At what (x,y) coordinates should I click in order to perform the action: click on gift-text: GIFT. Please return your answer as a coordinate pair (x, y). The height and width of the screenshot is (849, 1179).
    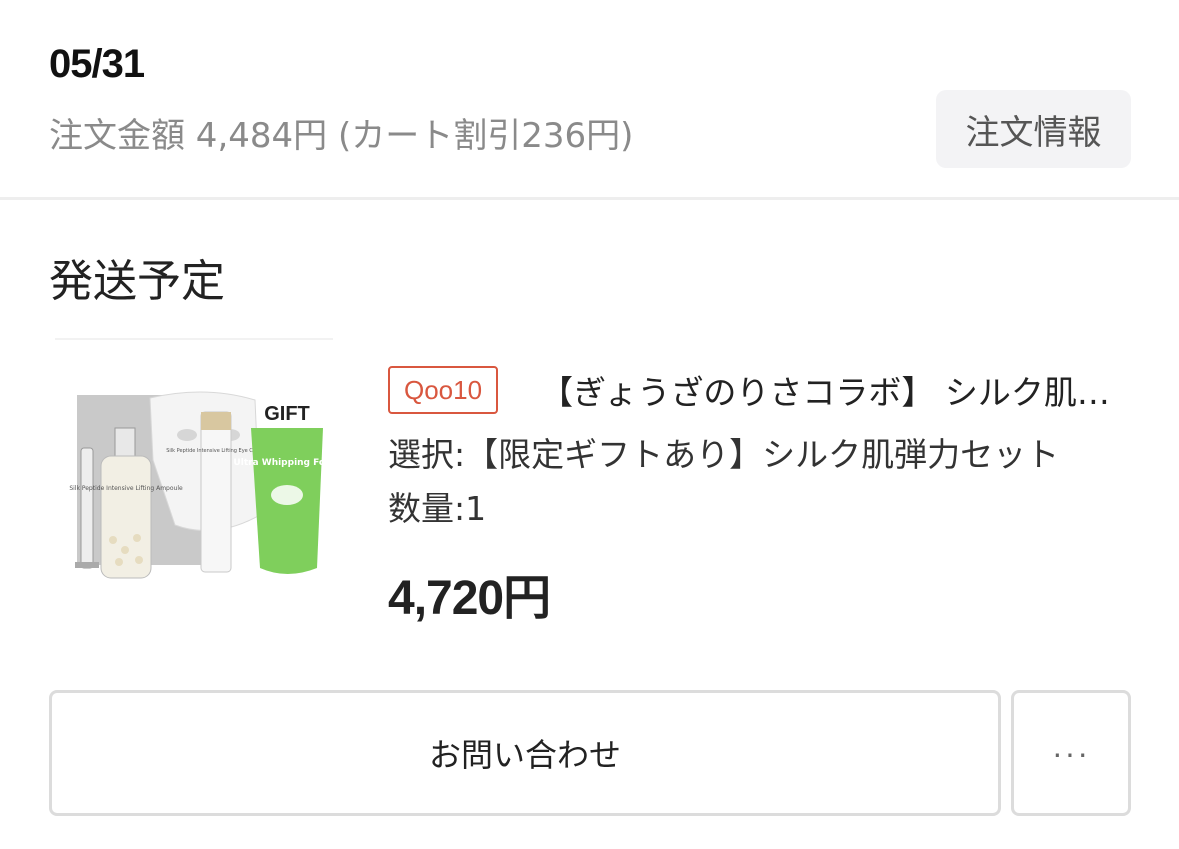
    Looking at the image, I should click on (287, 414).